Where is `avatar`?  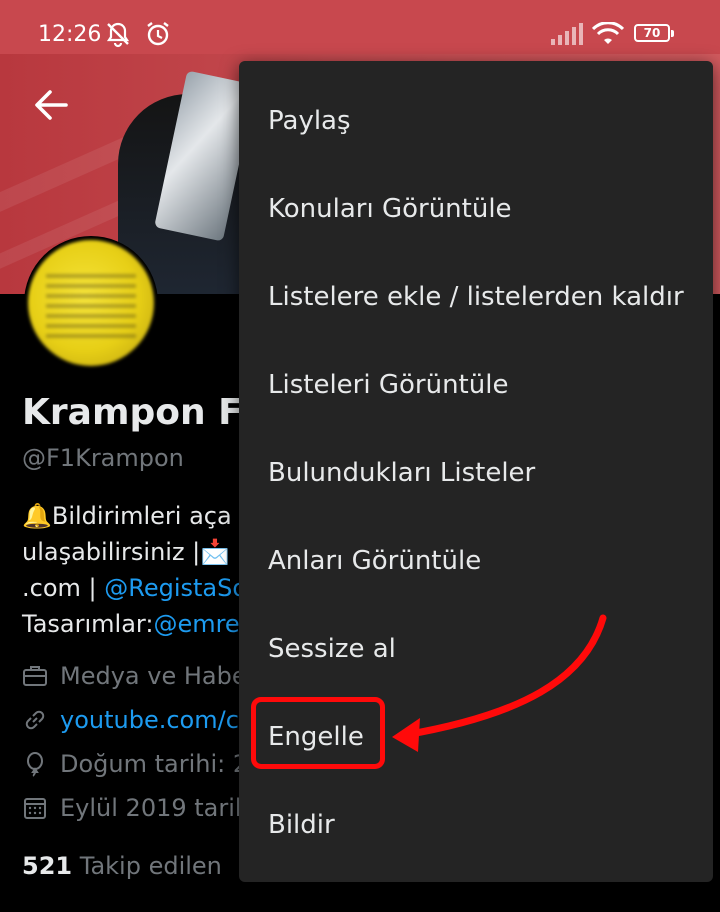
avatar is located at coordinates (91, 303).